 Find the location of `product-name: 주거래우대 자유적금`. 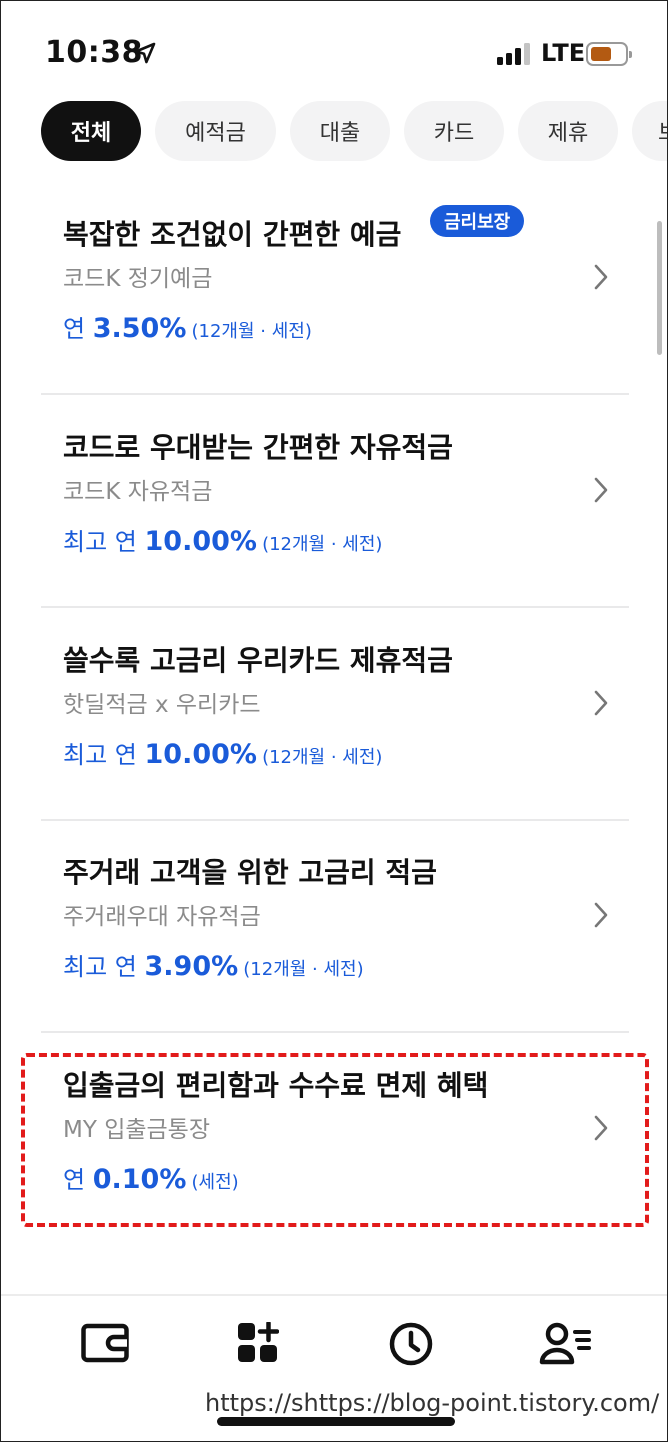

product-name: 주거래우대 자유적금 is located at coordinates (162, 917).